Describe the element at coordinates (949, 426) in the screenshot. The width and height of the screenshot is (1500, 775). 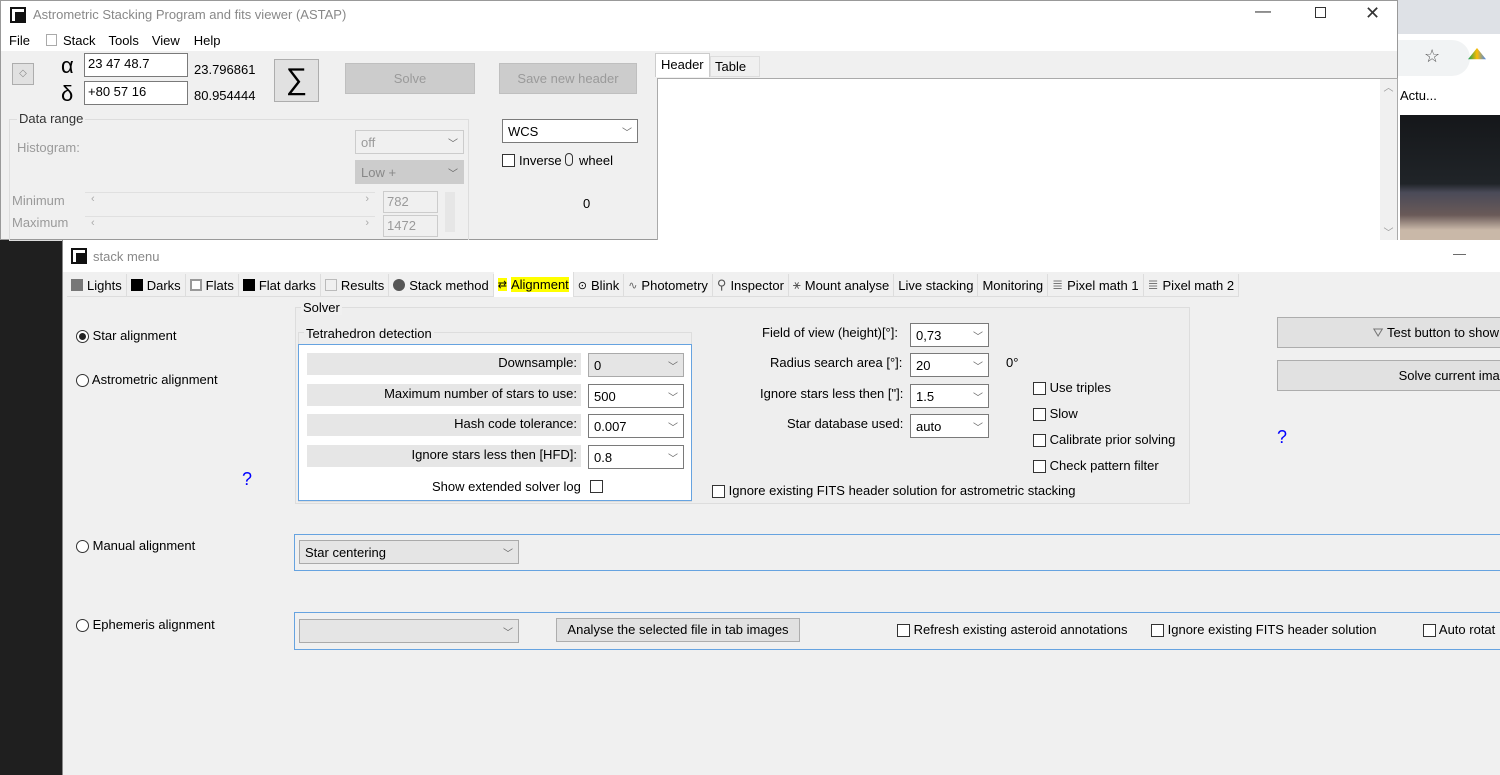
I see `star-database-select: auto ﹀` at that location.